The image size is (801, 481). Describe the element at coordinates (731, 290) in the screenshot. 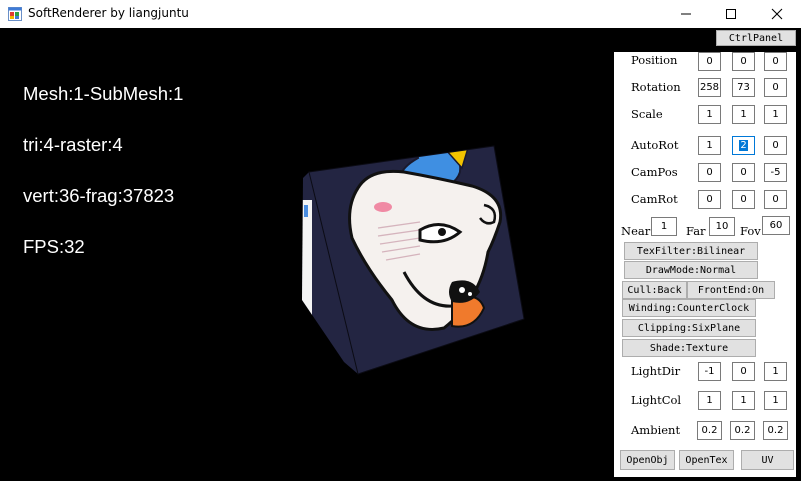

I see `frontend-button: FrontEnd:On` at that location.